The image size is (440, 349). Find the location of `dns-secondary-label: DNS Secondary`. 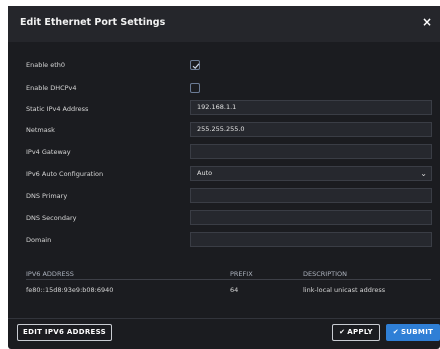

dns-secondary-label: DNS Secondary is located at coordinates (51, 218).